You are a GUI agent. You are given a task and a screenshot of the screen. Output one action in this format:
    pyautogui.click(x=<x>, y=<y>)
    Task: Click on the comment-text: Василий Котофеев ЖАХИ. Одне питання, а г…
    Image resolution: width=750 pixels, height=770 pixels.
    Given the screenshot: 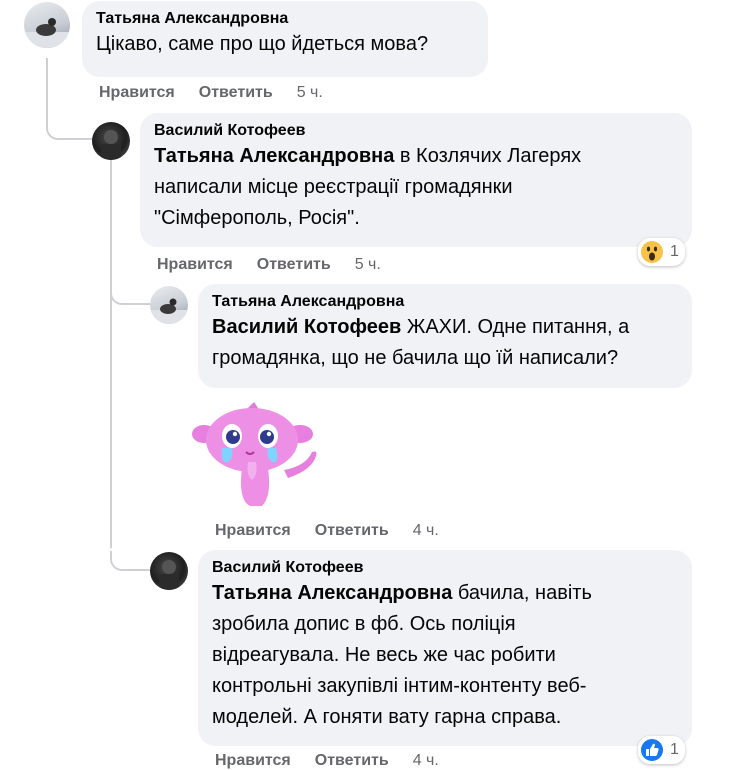 What is the action you would take?
    pyautogui.click(x=445, y=343)
    